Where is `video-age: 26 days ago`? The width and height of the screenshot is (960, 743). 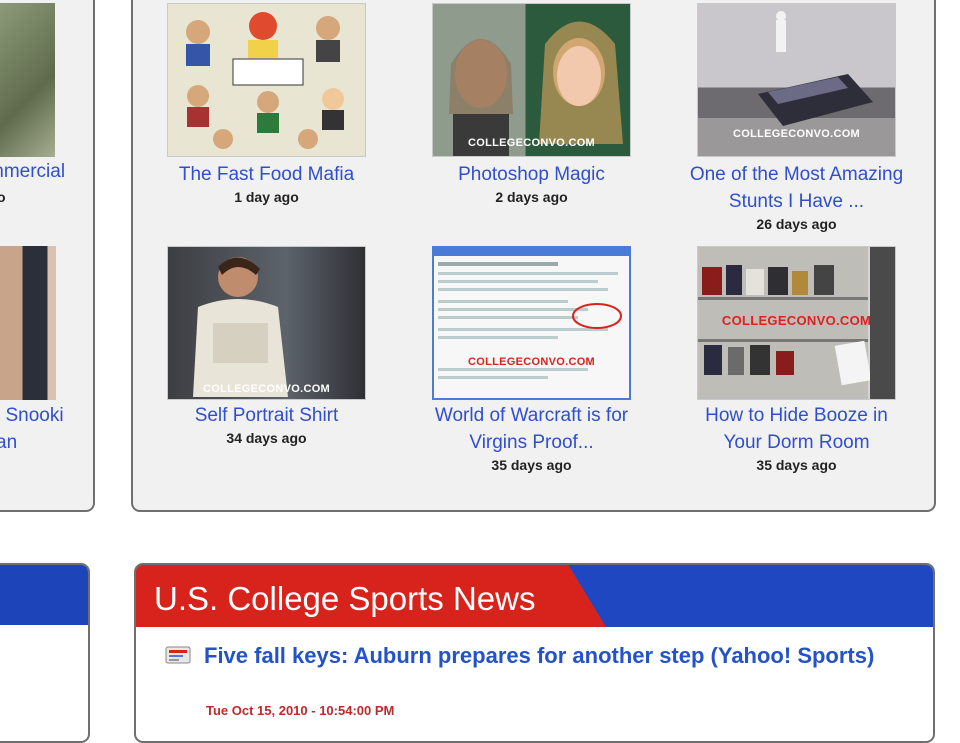 video-age: 26 days ago is located at coordinates (796, 224).